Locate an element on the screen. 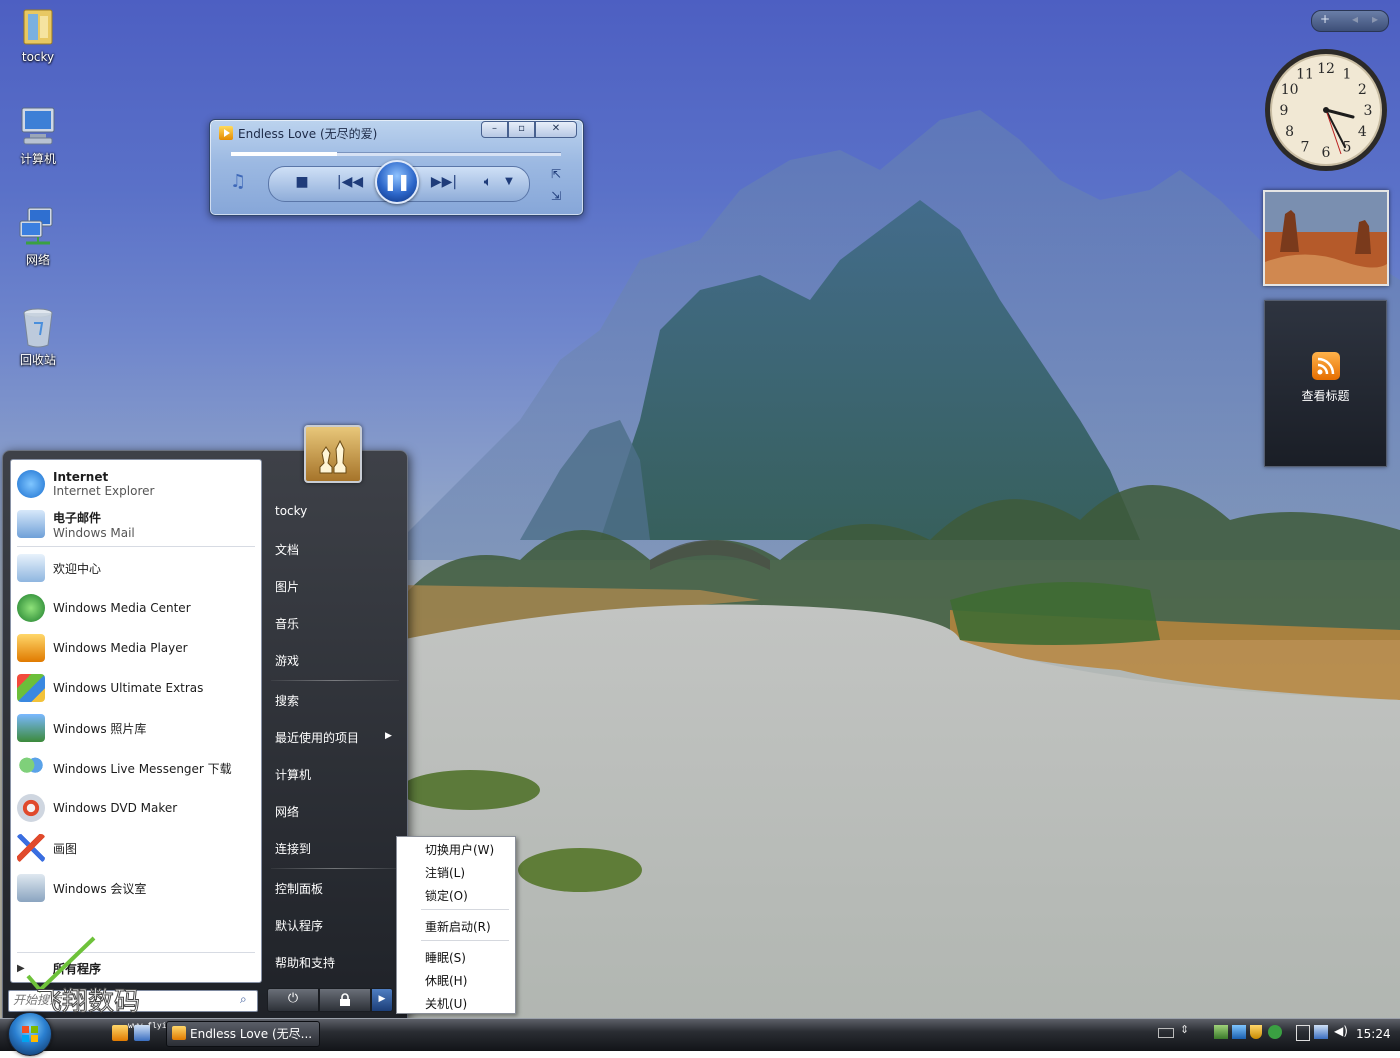 Image resolution: width=1400 pixels, height=1058 pixels. program-item: 欢迎中心 is located at coordinates (137, 568).